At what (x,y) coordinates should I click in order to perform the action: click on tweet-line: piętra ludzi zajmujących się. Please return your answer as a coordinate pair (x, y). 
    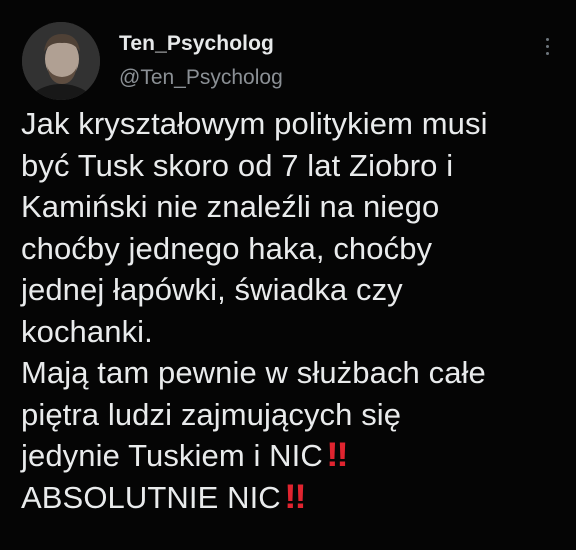
    Looking at the image, I should click on (211, 414).